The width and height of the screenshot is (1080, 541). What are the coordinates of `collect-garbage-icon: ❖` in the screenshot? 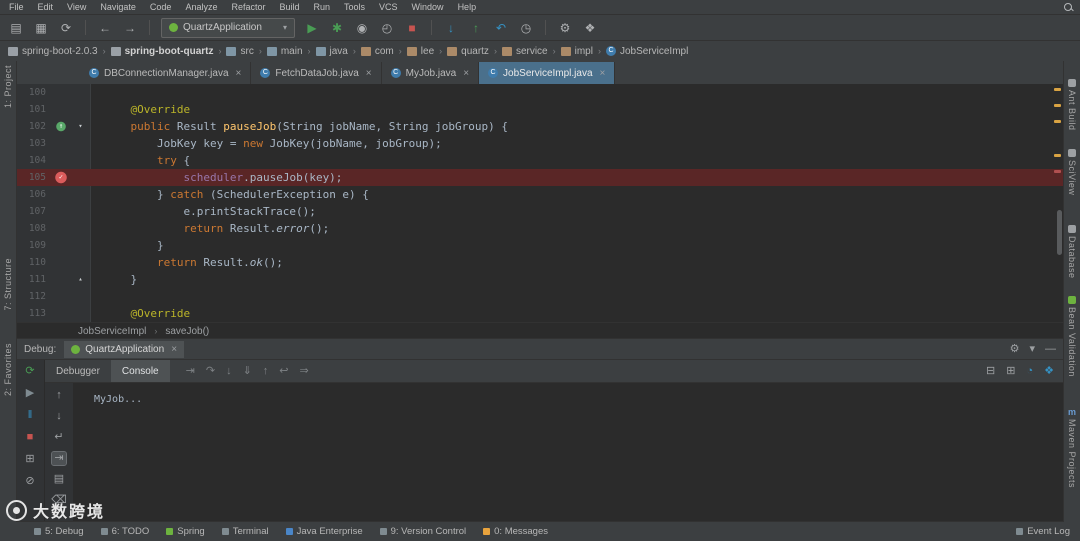 It's located at (1049, 371).